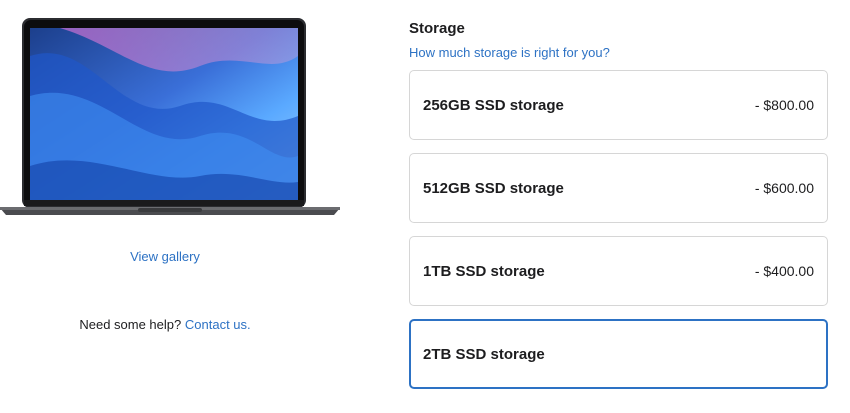 The image size is (850, 413). I want to click on option-label: 2TB SSD storage, so click(484, 354).